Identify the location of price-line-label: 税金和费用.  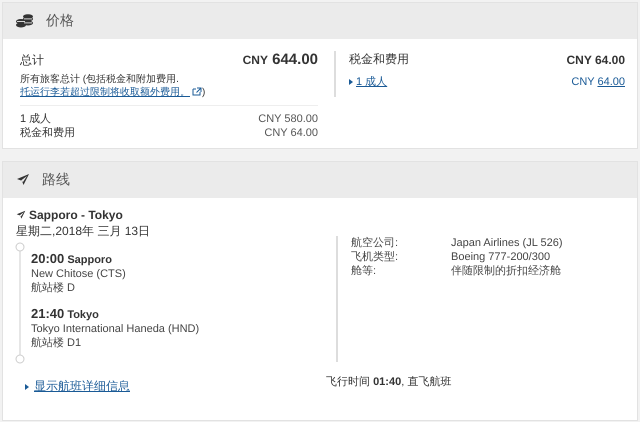
(47, 133).